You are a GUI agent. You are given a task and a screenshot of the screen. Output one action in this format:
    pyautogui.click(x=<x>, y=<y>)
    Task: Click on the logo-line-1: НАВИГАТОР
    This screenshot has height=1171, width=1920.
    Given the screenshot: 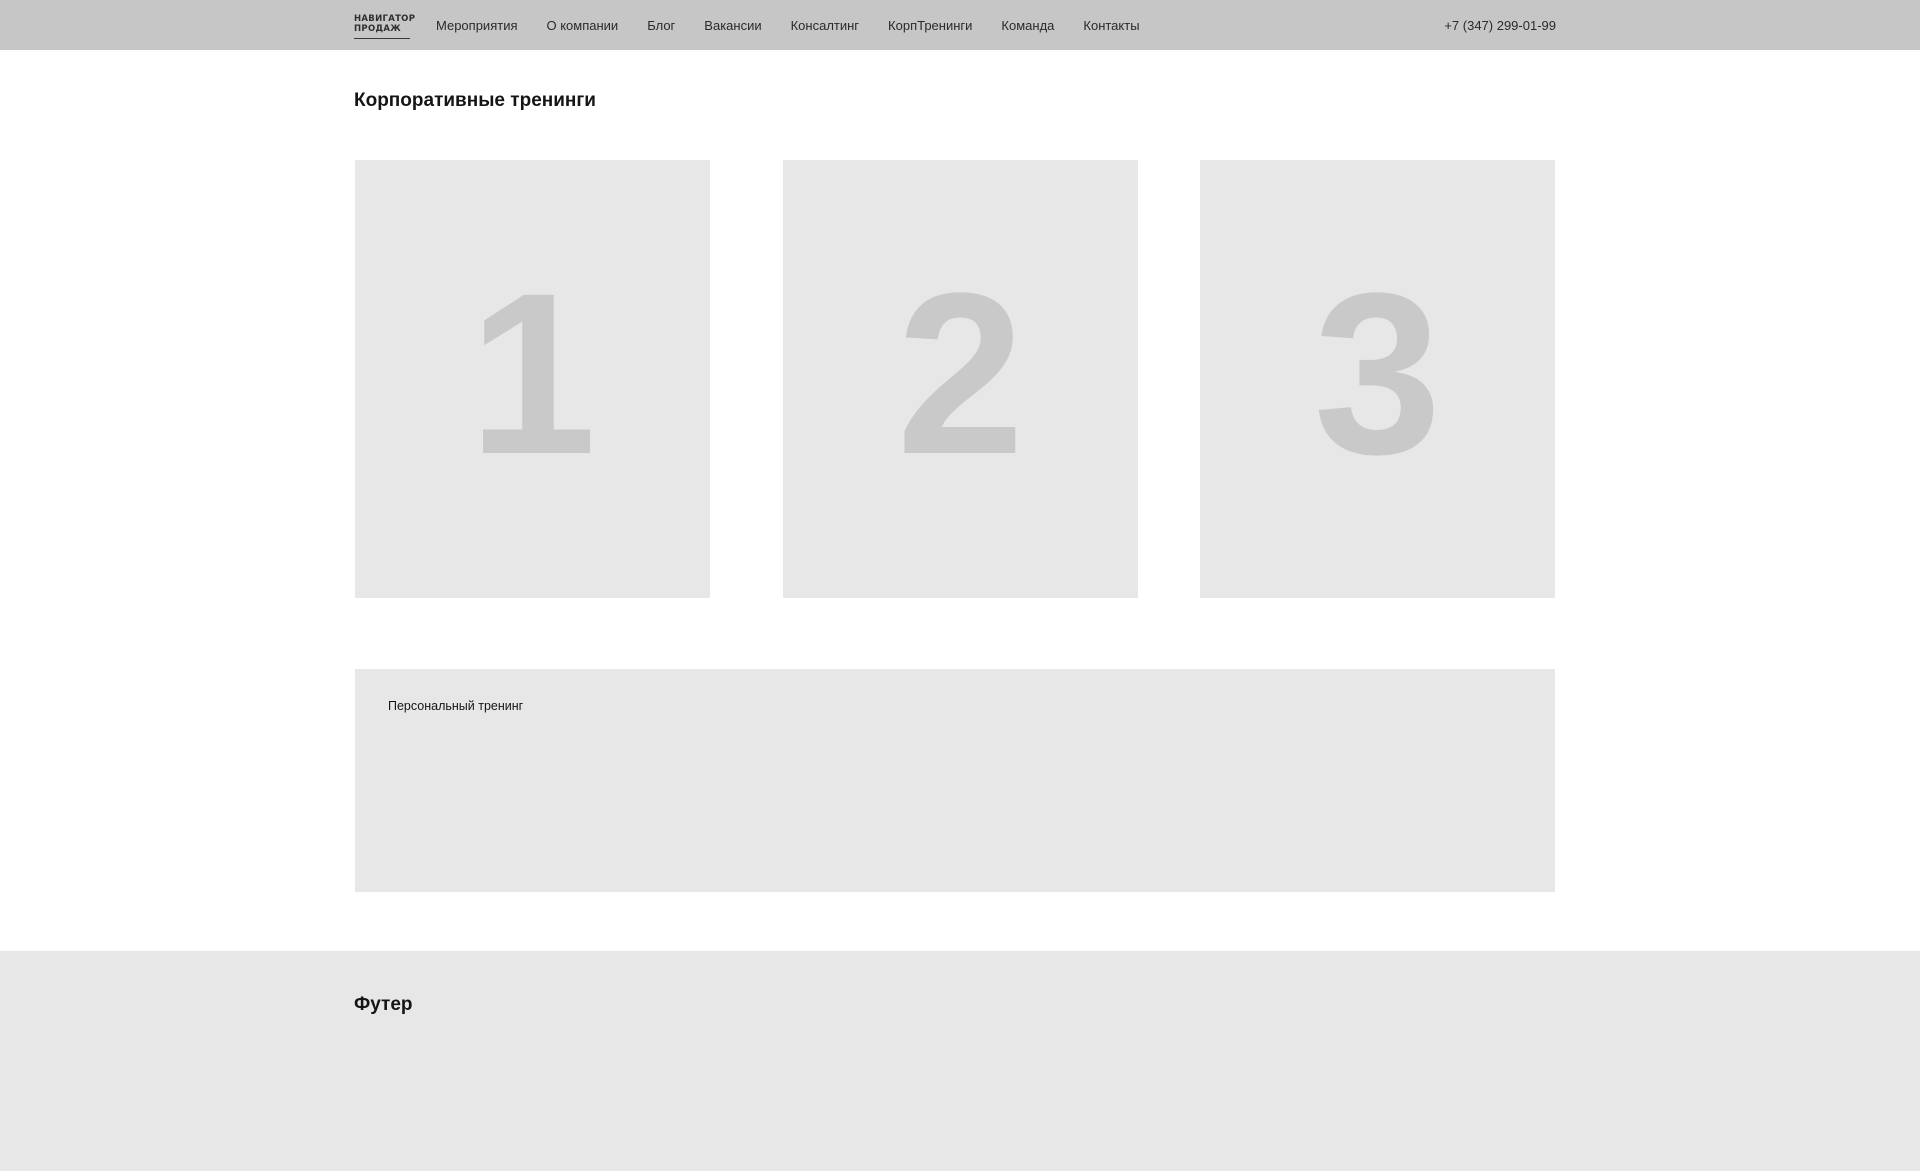 What is the action you would take?
    pyautogui.click(x=385, y=19)
    